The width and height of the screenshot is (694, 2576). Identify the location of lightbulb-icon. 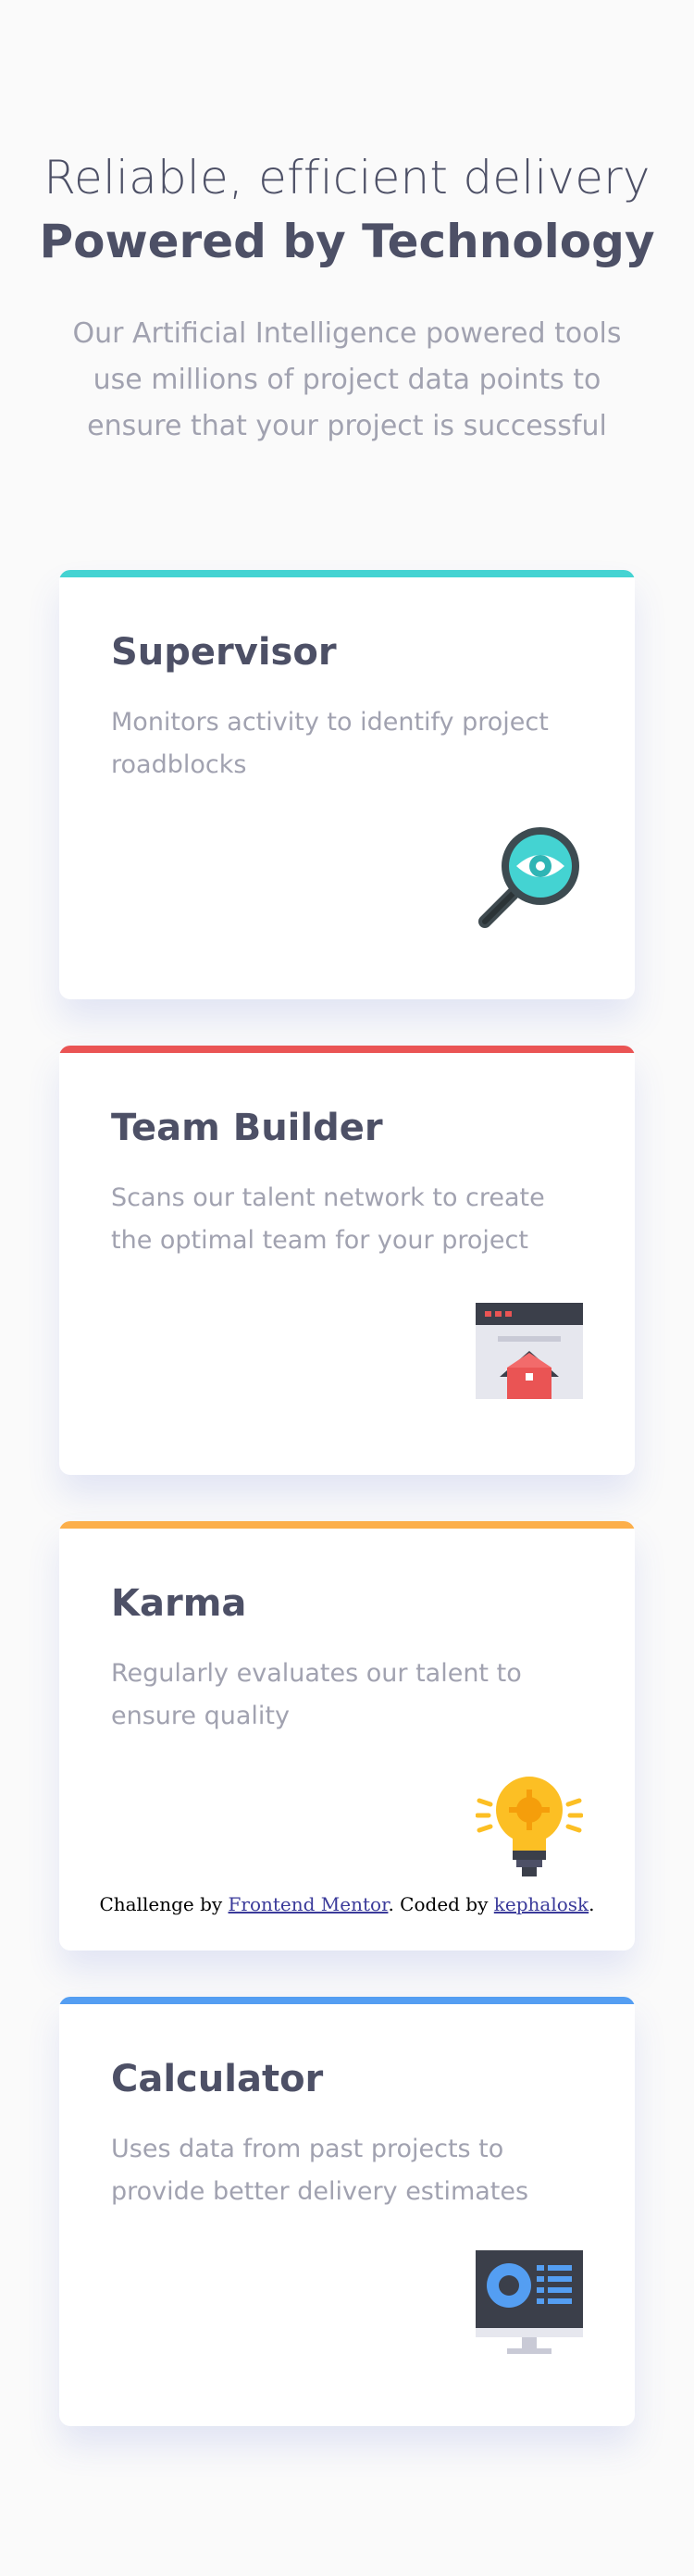
(530, 1828).